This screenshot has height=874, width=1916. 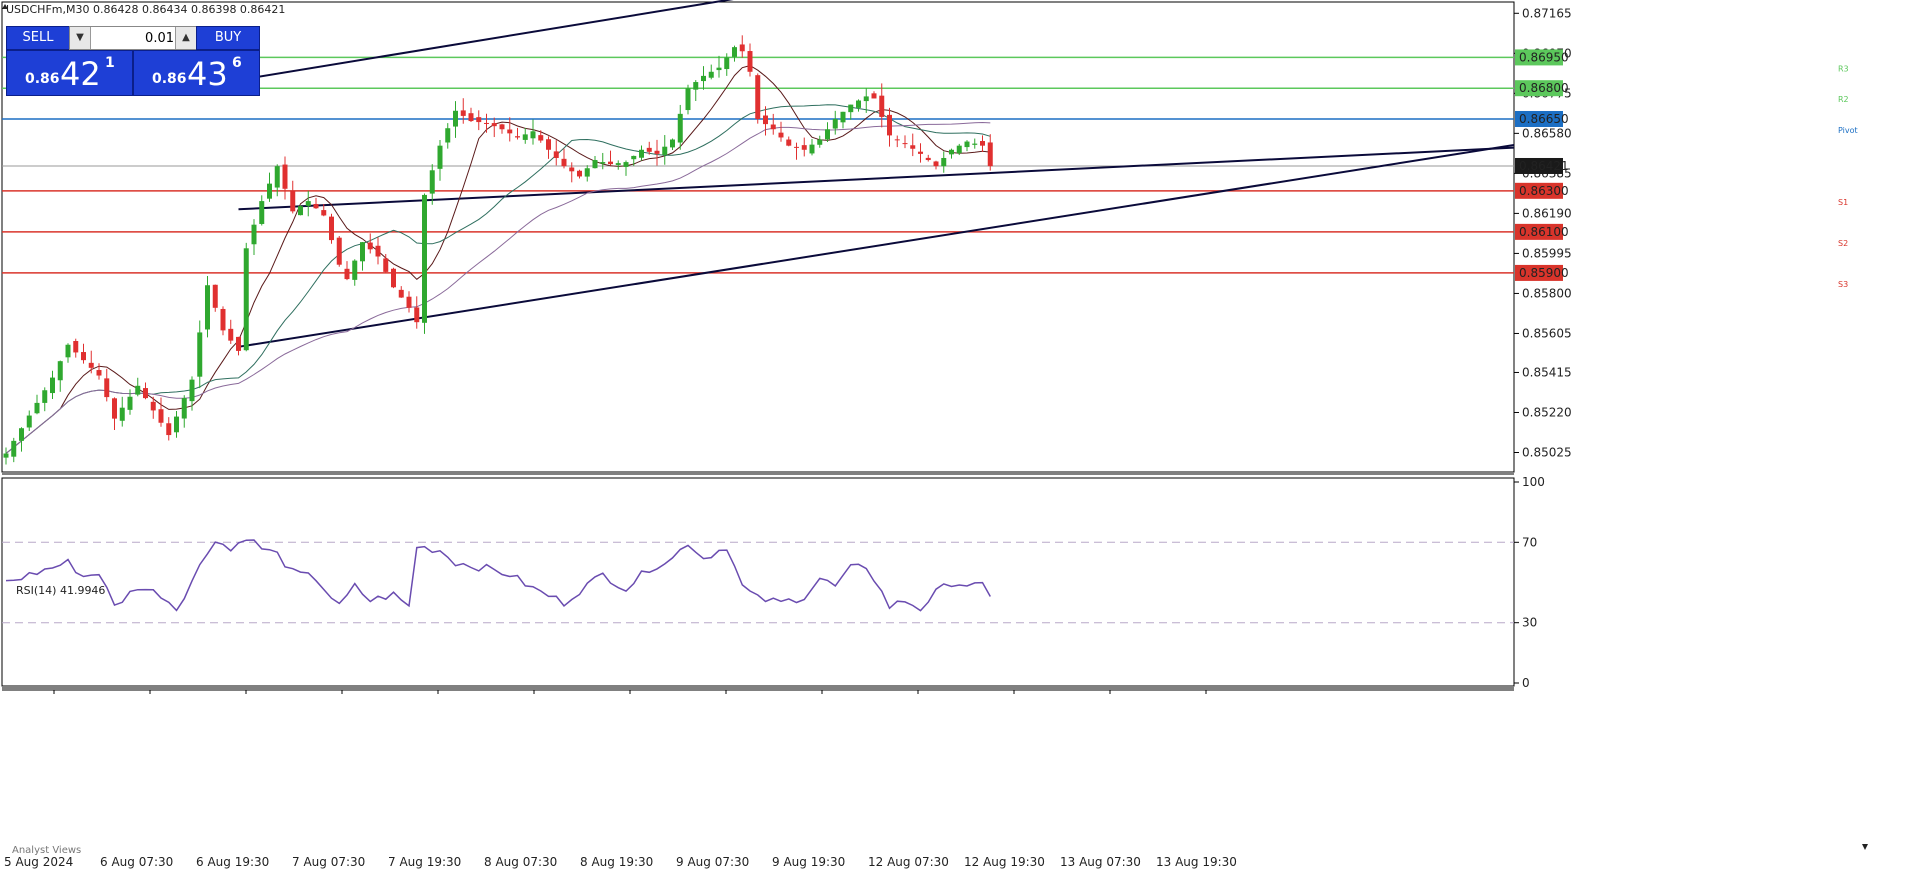 What do you see at coordinates (80, 38) in the screenshot?
I see `lot-decrease-chevron-down-icon: ▼` at bounding box center [80, 38].